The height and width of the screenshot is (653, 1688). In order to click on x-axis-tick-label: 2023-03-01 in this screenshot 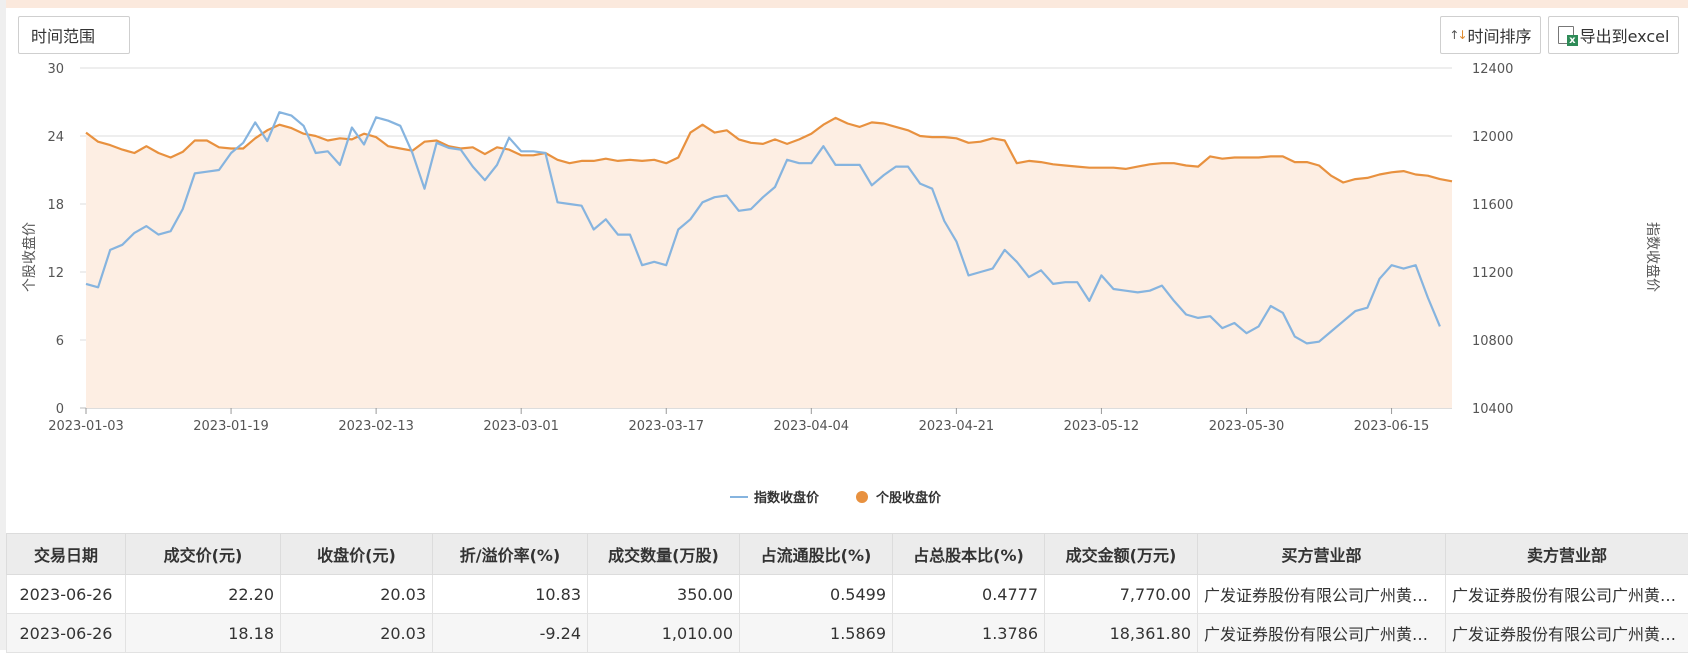, I will do `click(521, 426)`.